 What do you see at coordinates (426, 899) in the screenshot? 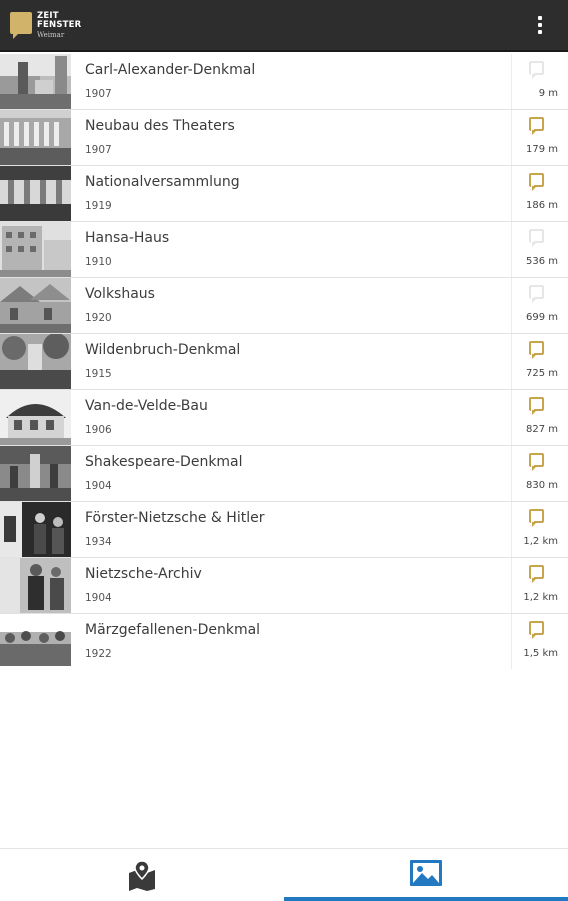
I see `selected-tab-indicator` at bounding box center [426, 899].